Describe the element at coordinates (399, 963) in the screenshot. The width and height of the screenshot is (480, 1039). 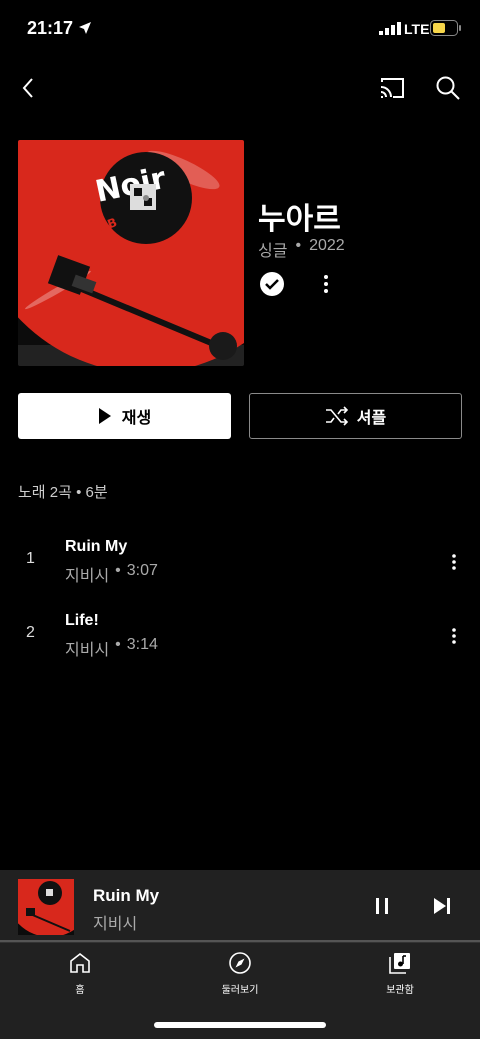
I see `library-icon` at that location.